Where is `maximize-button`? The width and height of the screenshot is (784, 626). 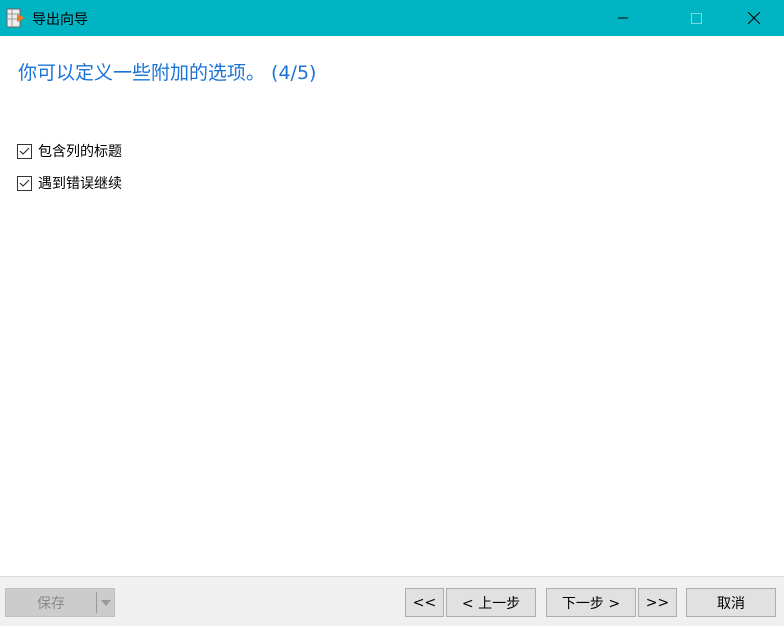
maximize-button is located at coordinates (696, 18).